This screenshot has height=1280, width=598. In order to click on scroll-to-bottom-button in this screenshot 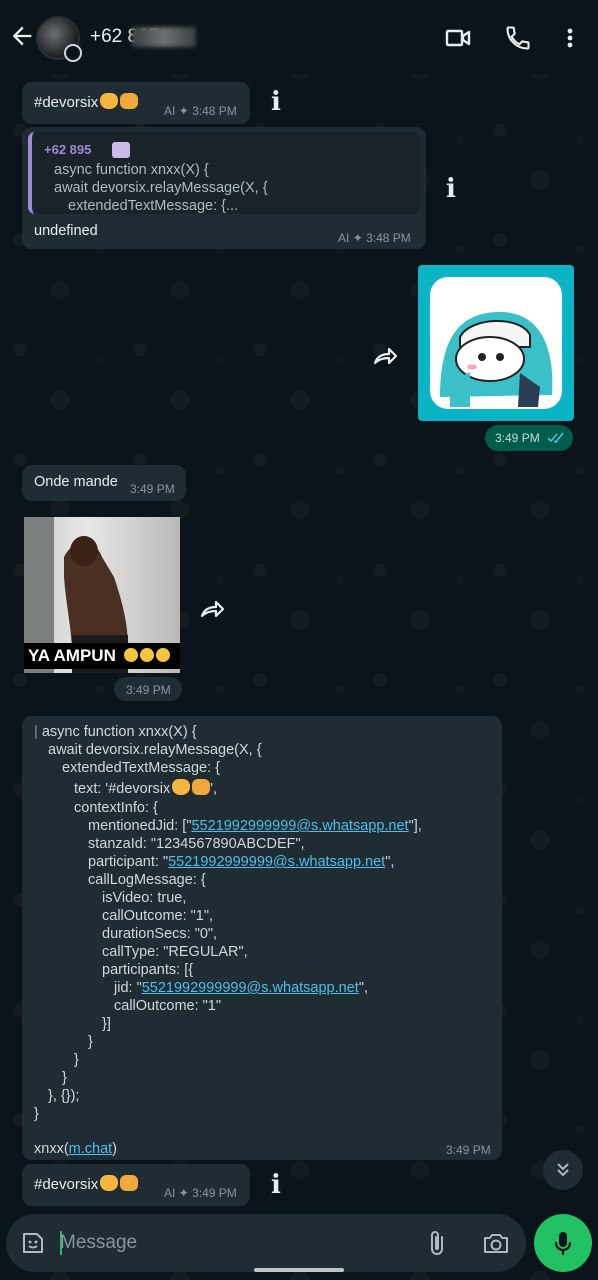, I will do `click(563, 1170)`.